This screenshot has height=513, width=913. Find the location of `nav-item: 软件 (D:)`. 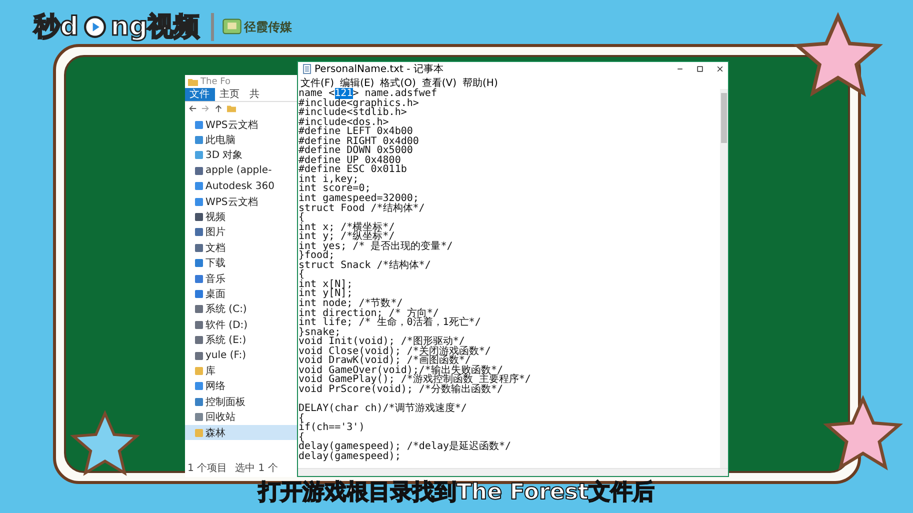

nav-item: 软件 (D:) is located at coordinates (240, 324).